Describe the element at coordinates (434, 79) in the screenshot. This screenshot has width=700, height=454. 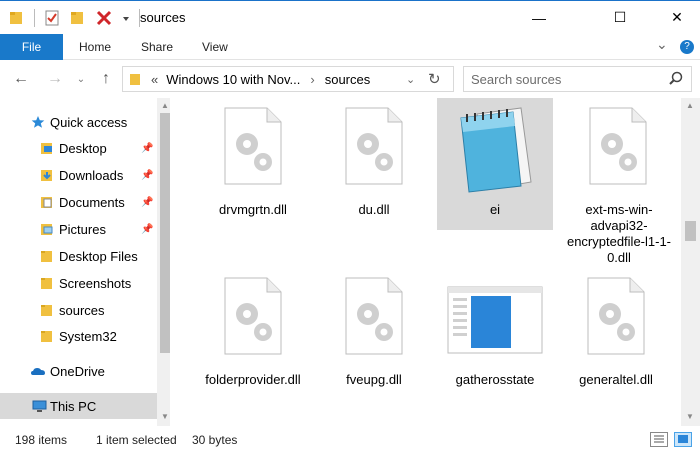
I see `refresh-icon: ↻` at that location.